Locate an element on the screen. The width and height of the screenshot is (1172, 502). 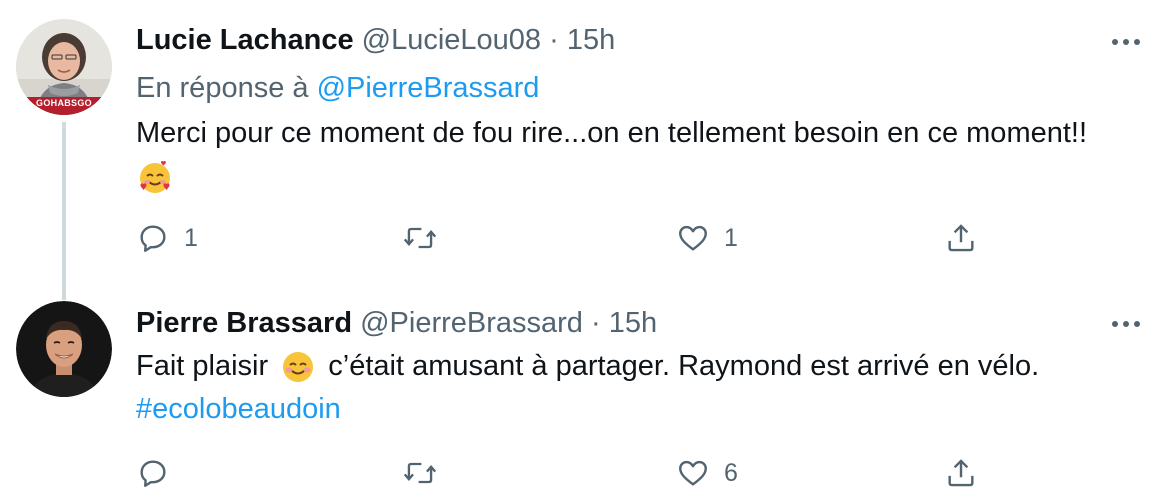
avatar is located at coordinates (64, 349).